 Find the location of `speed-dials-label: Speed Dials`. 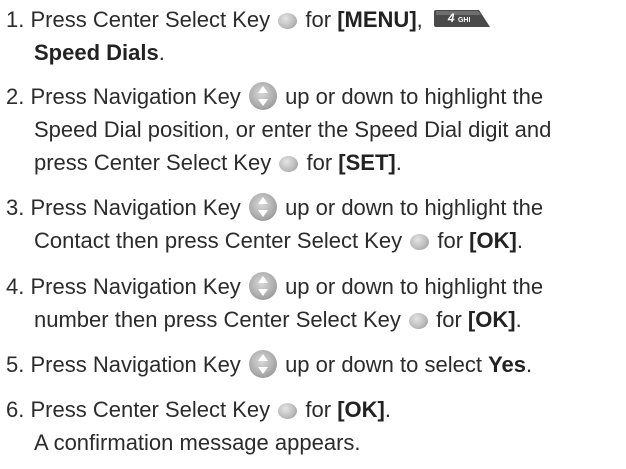

speed-dials-label: Speed Dials is located at coordinates (96, 52).